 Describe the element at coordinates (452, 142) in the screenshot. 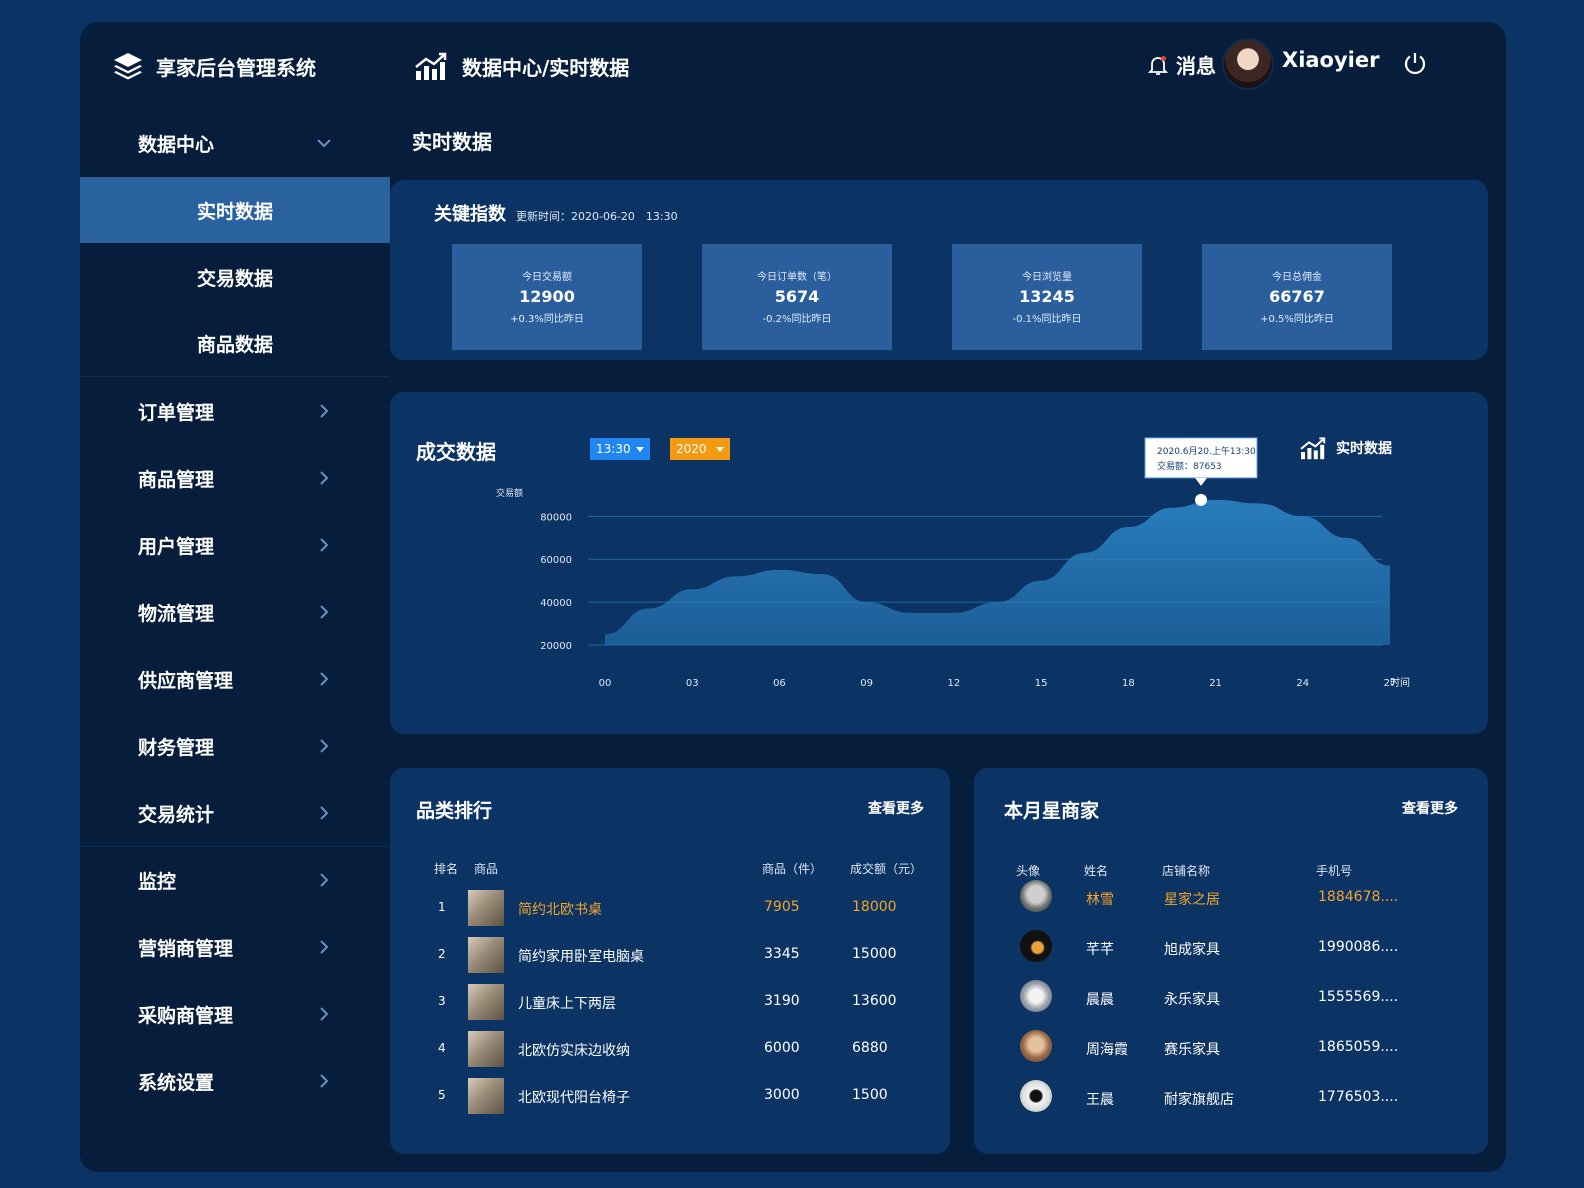

I see `page-title: 实时数据` at that location.